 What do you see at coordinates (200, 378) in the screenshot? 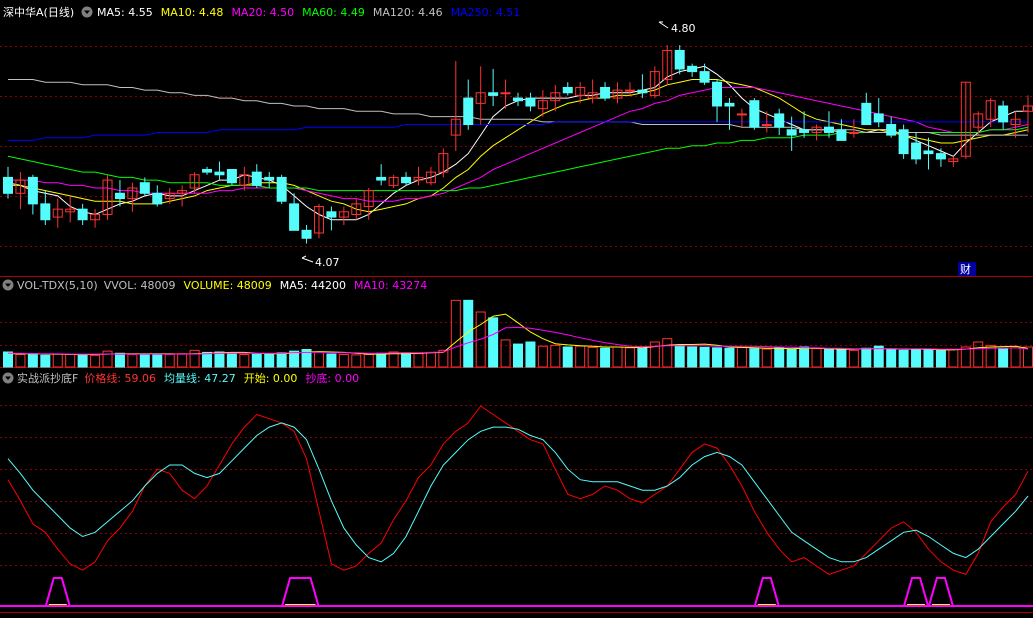
I see `legend-item: 均量线: 47.27` at bounding box center [200, 378].